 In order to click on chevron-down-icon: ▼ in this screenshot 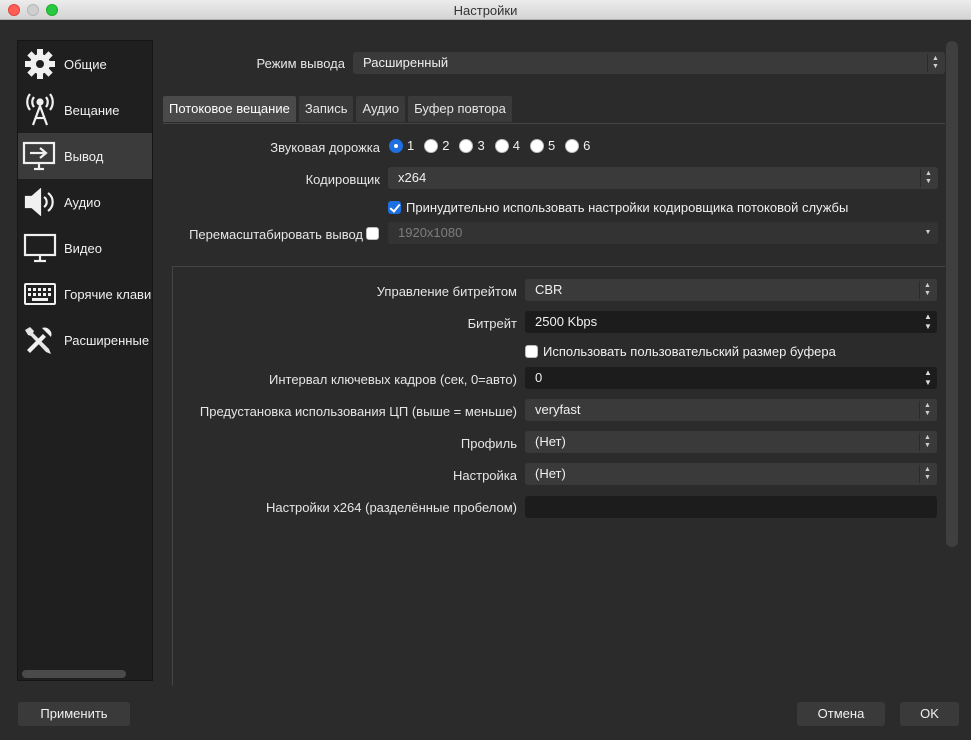, I will do `click(928, 232)`.